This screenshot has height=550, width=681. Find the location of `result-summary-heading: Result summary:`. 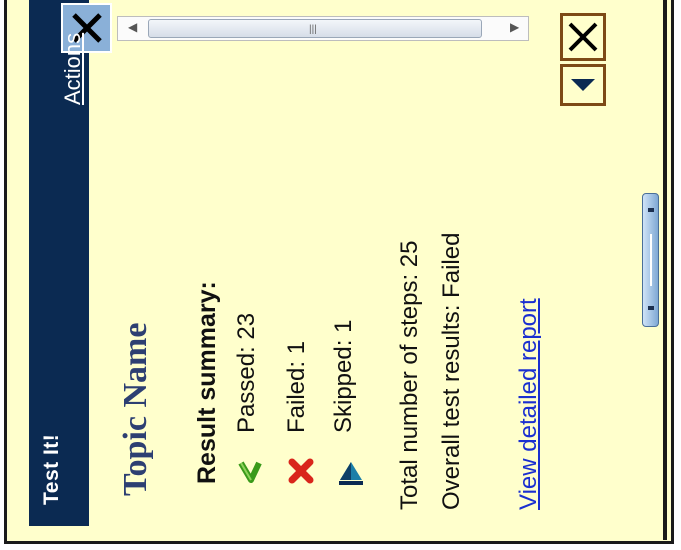

result-summary-heading: Result summary: is located at coordinates (207, 382).